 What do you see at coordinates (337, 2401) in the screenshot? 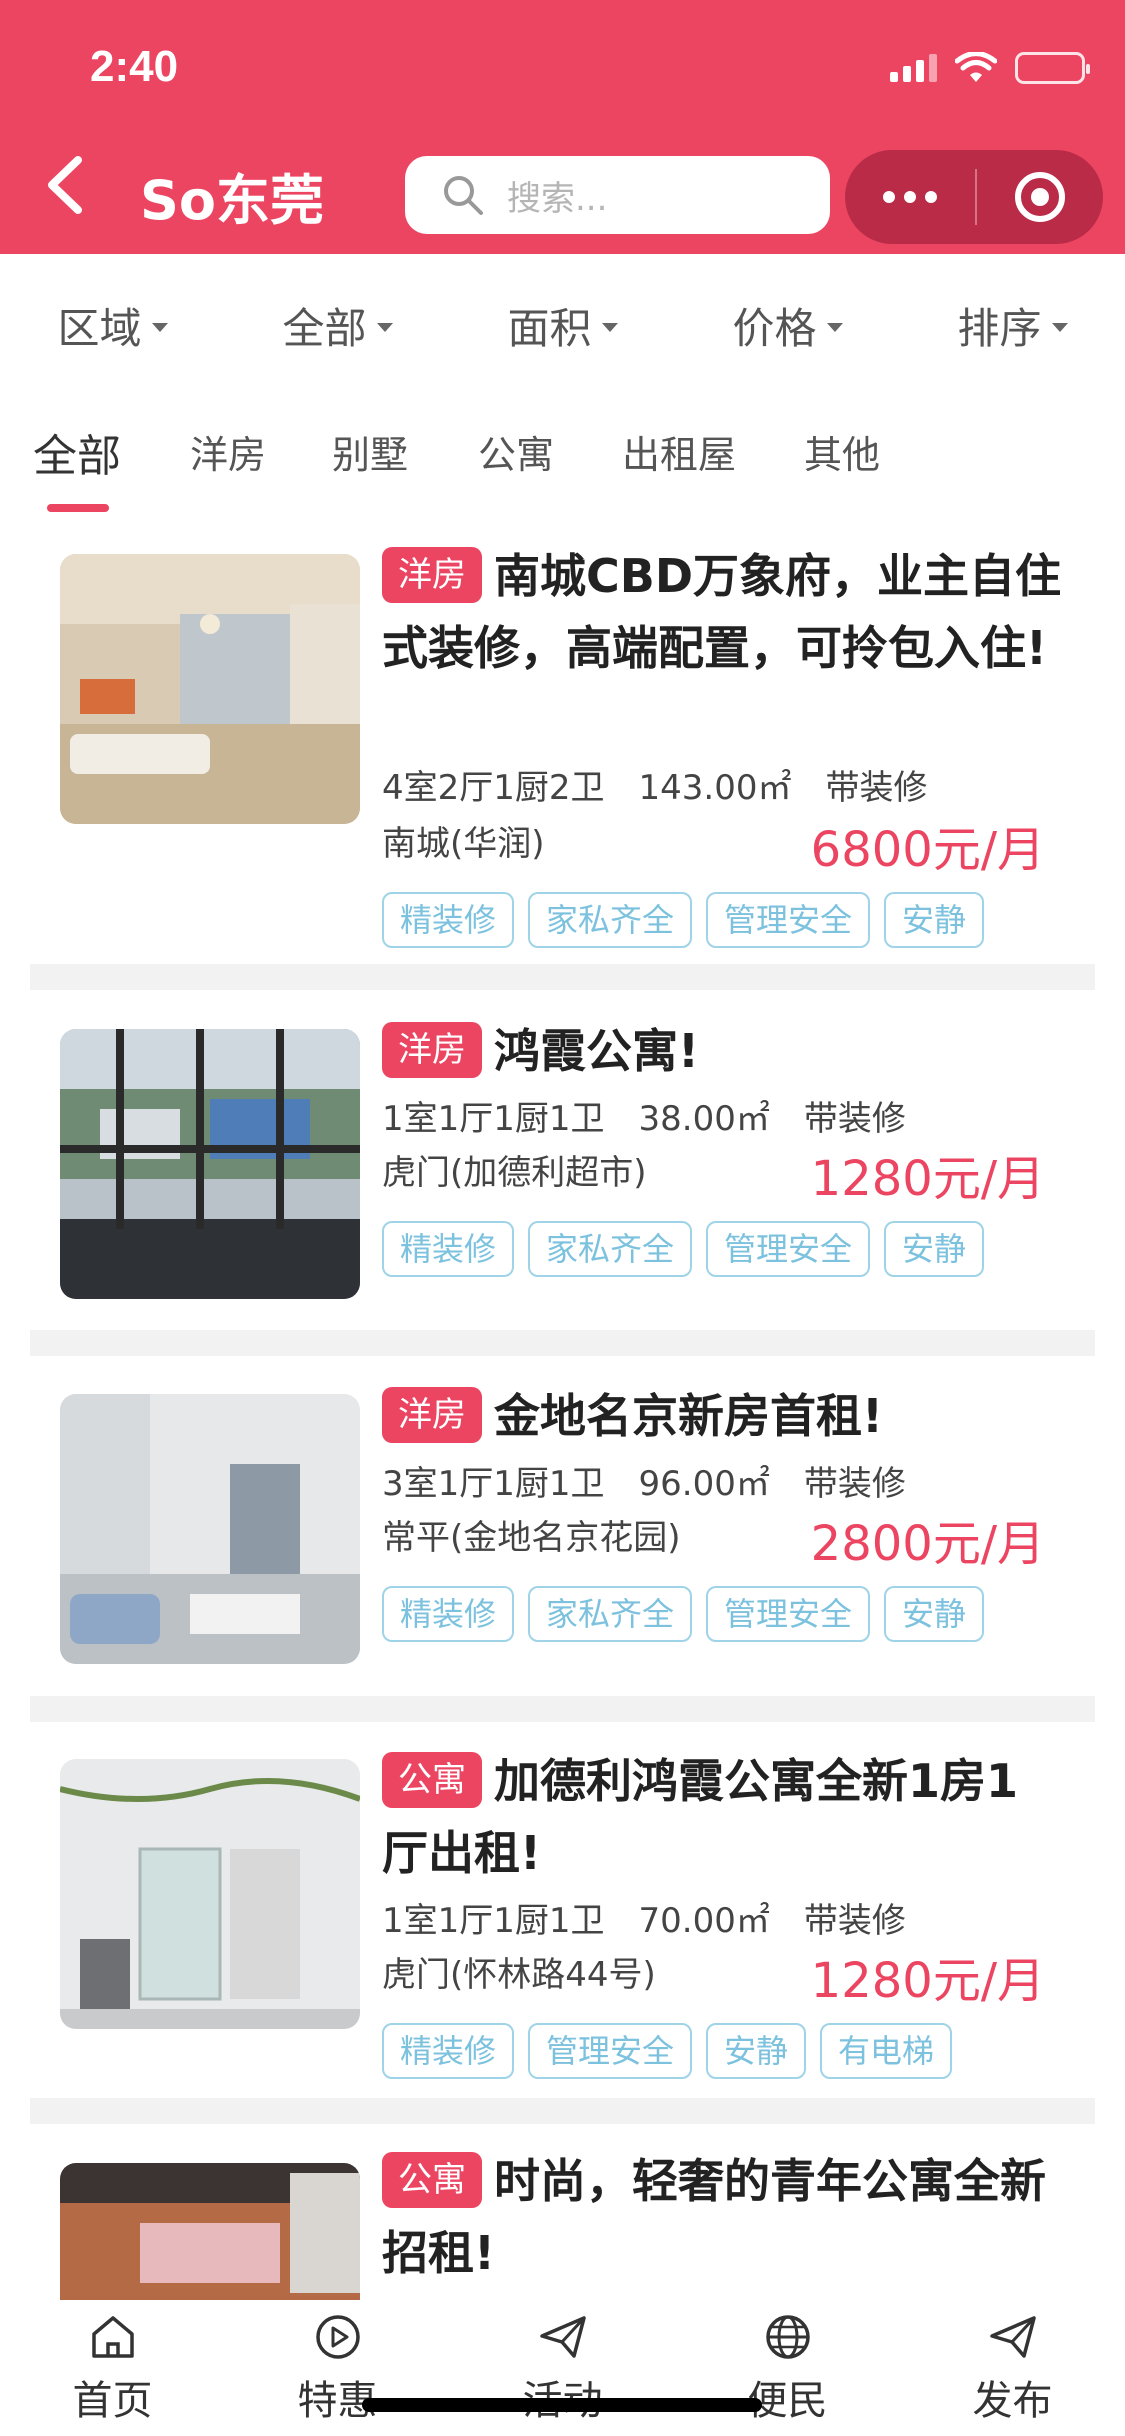
I see `nav-label: 特惠` at bounding box center [337, 2401].